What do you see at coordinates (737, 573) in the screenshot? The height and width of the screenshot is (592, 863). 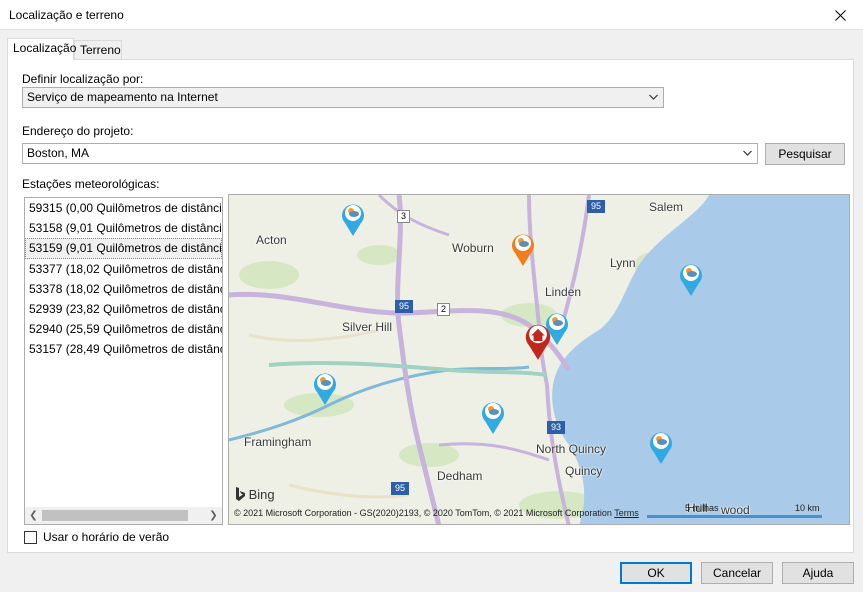 I see `cancel-button: Cancelar` at bounding box center [737, 573].